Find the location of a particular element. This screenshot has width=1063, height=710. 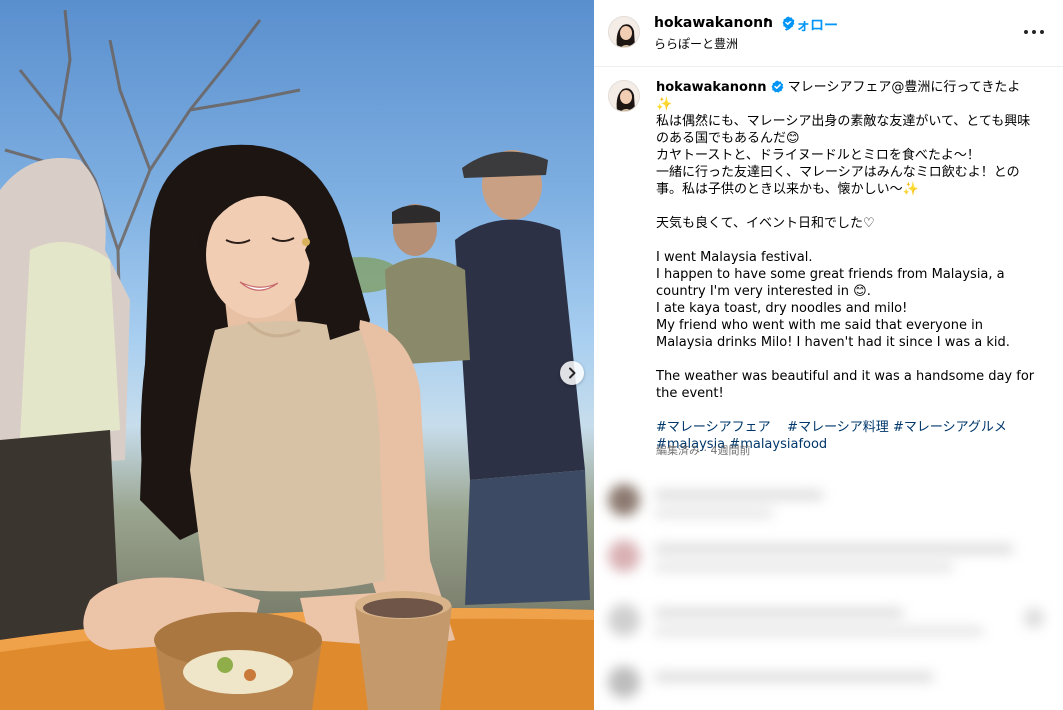

username-text: hokawakanonn is located at coordinates (713, 23).